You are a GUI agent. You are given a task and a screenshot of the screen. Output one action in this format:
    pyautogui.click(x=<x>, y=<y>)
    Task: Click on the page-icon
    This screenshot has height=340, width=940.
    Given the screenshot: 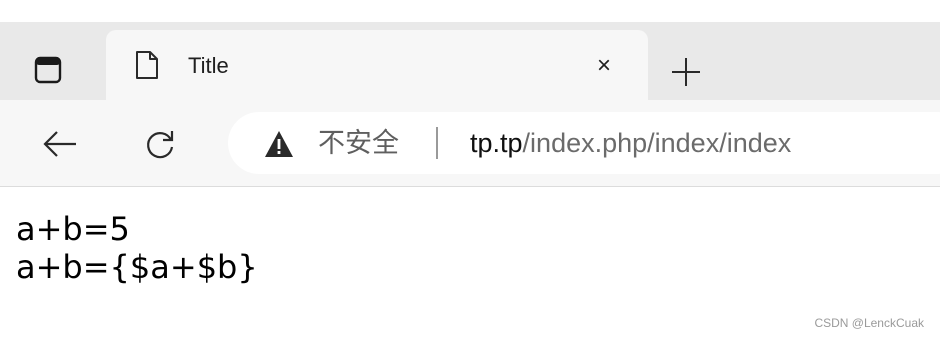 What is the action you would take?
    pyautogui.click(x=147, y=65)
    